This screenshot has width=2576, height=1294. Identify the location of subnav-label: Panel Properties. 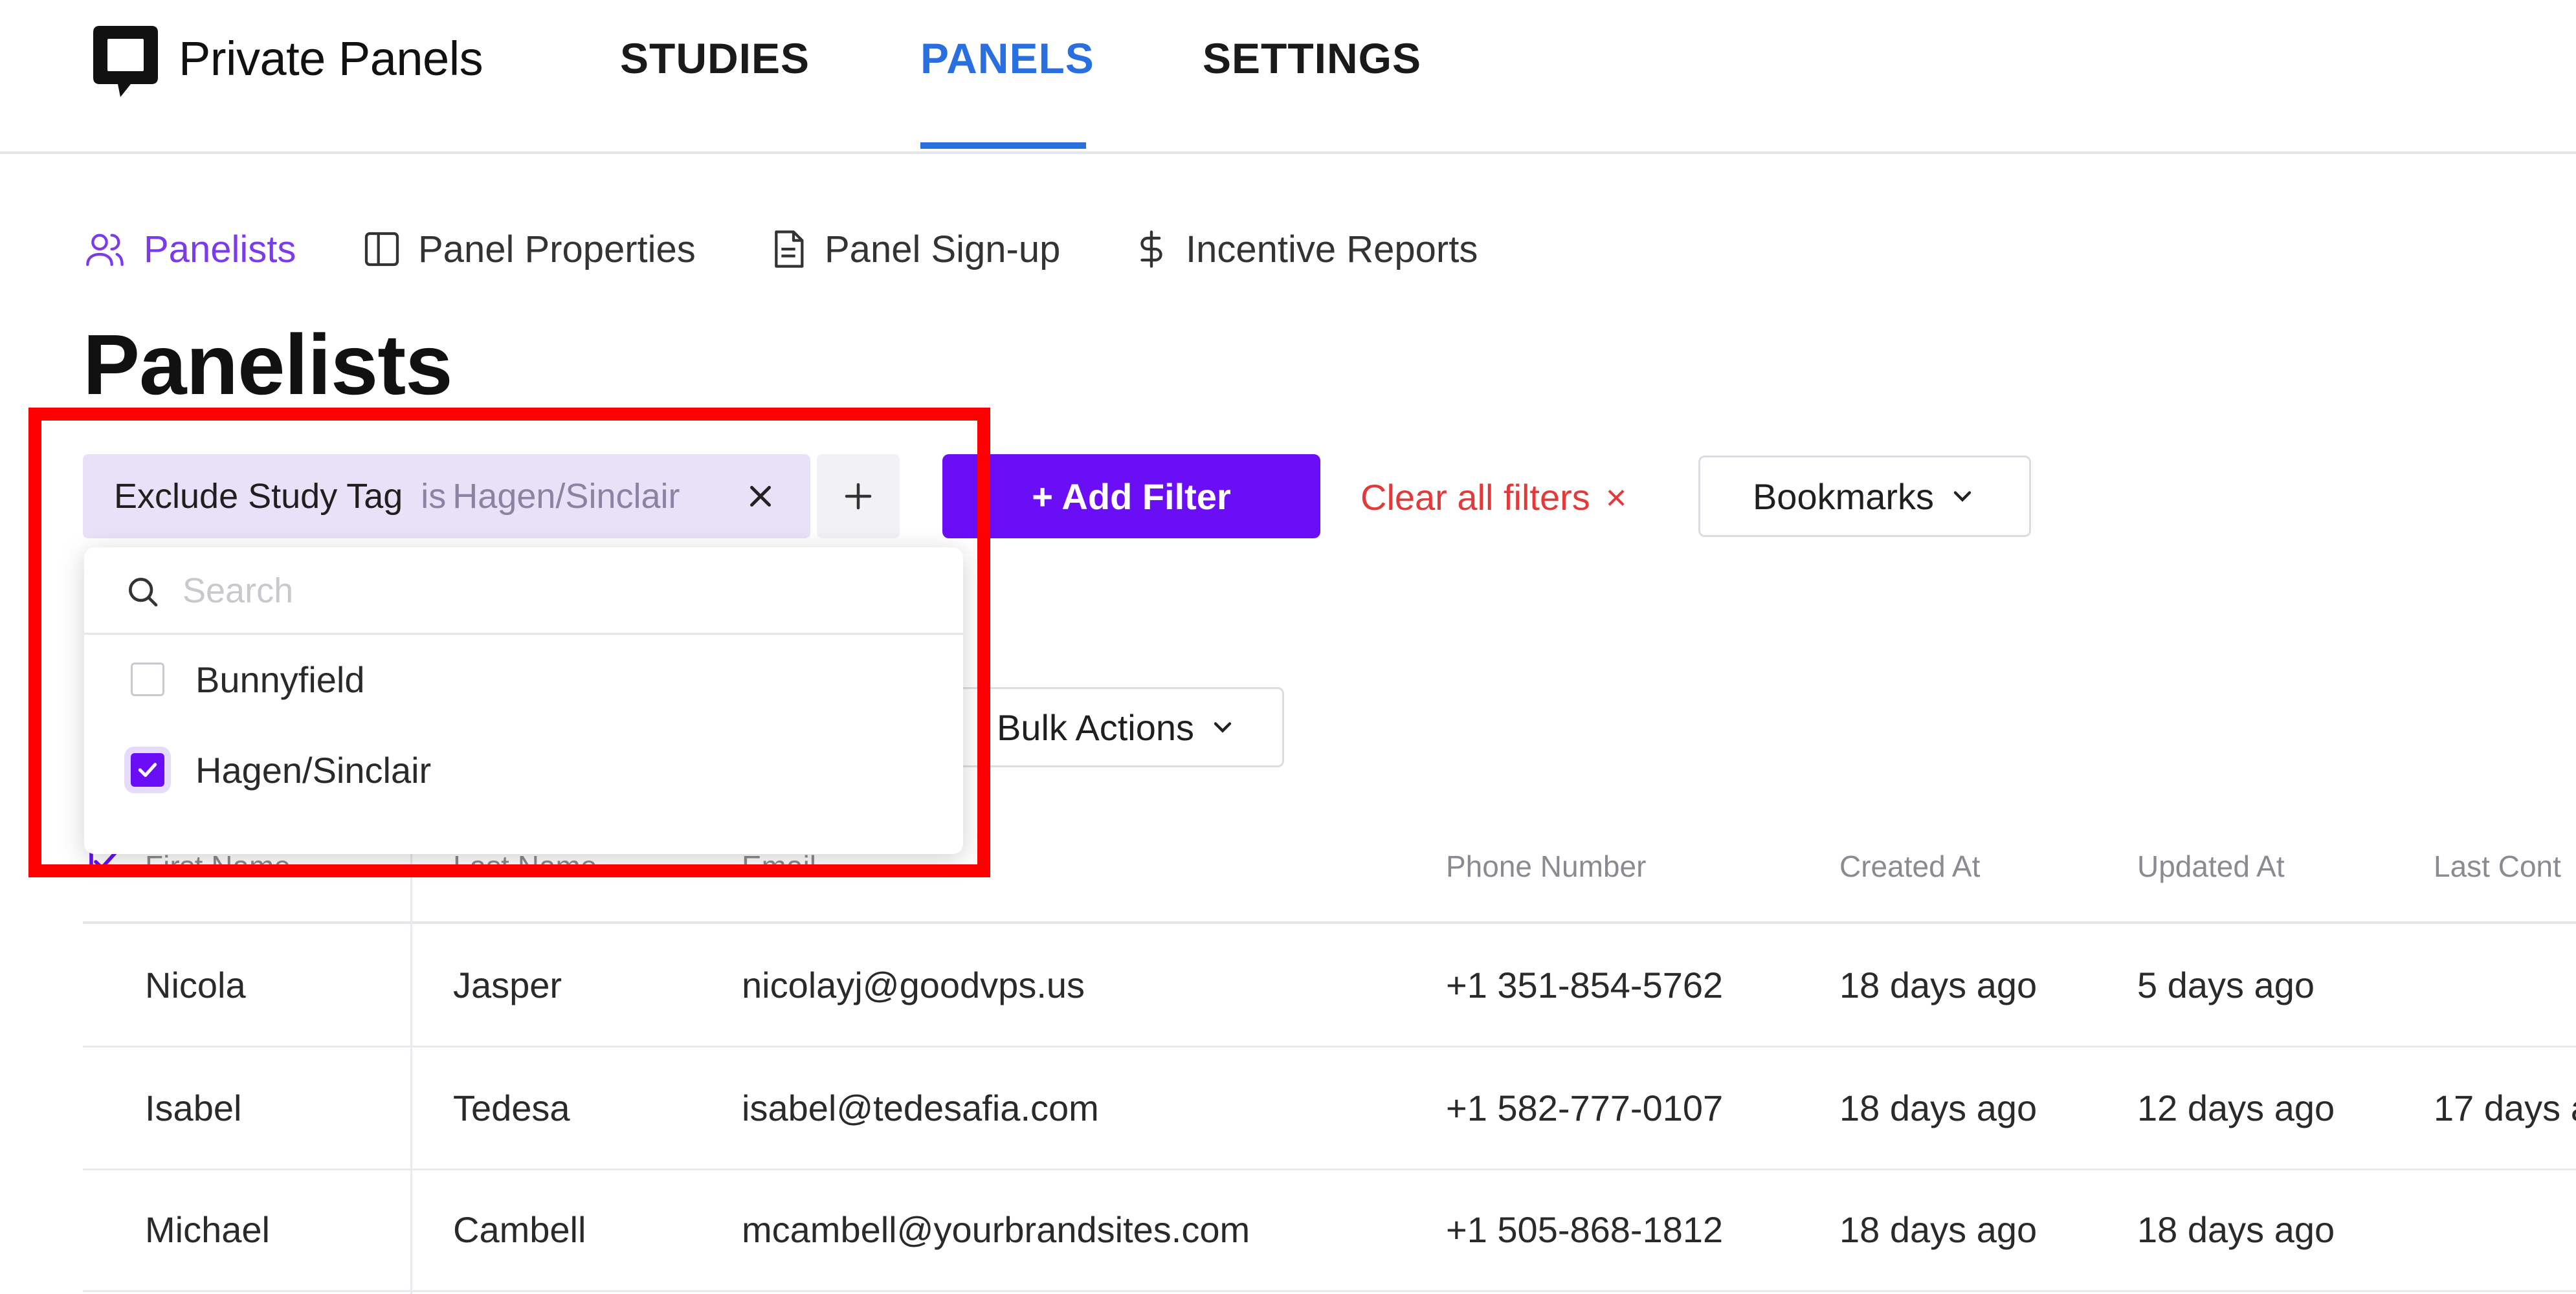
(557, 249).